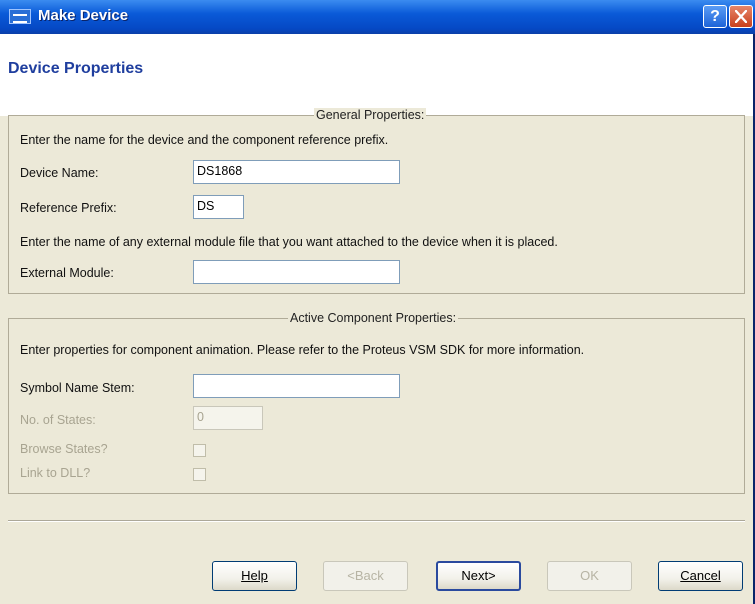  I want to click on reference-prefix-label: Reference Prefix:, so click(68, 208).